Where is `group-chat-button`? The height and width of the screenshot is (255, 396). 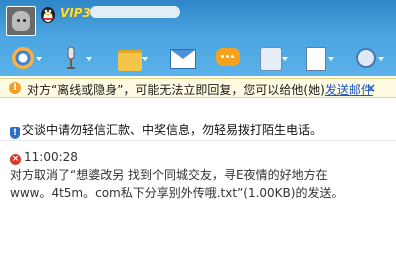
group-chat-button is located at coordinates (228, 58).